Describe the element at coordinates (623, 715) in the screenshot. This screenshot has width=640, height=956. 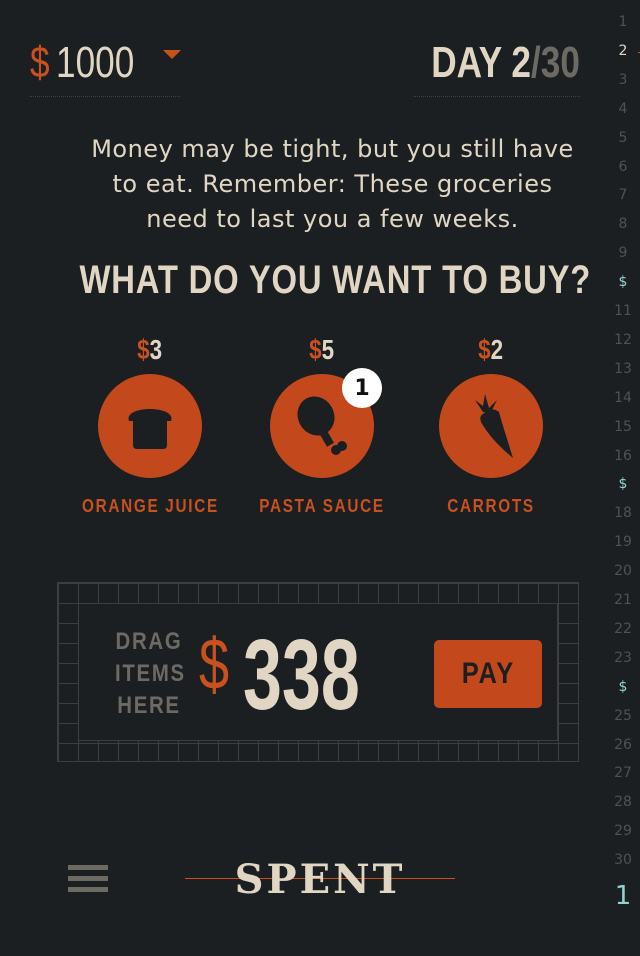
I see `ruler-day-tick: 25` at that location.